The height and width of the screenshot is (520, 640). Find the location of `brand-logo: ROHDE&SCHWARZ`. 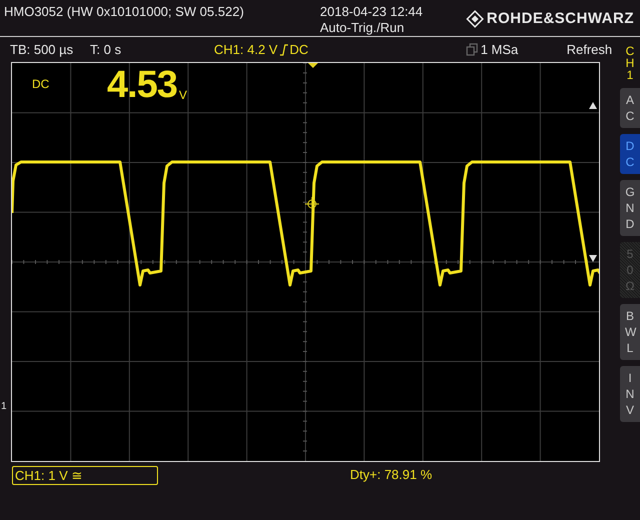

brand-logo: ROHDE&SCHWARZ is located at coordinates (560, 19).